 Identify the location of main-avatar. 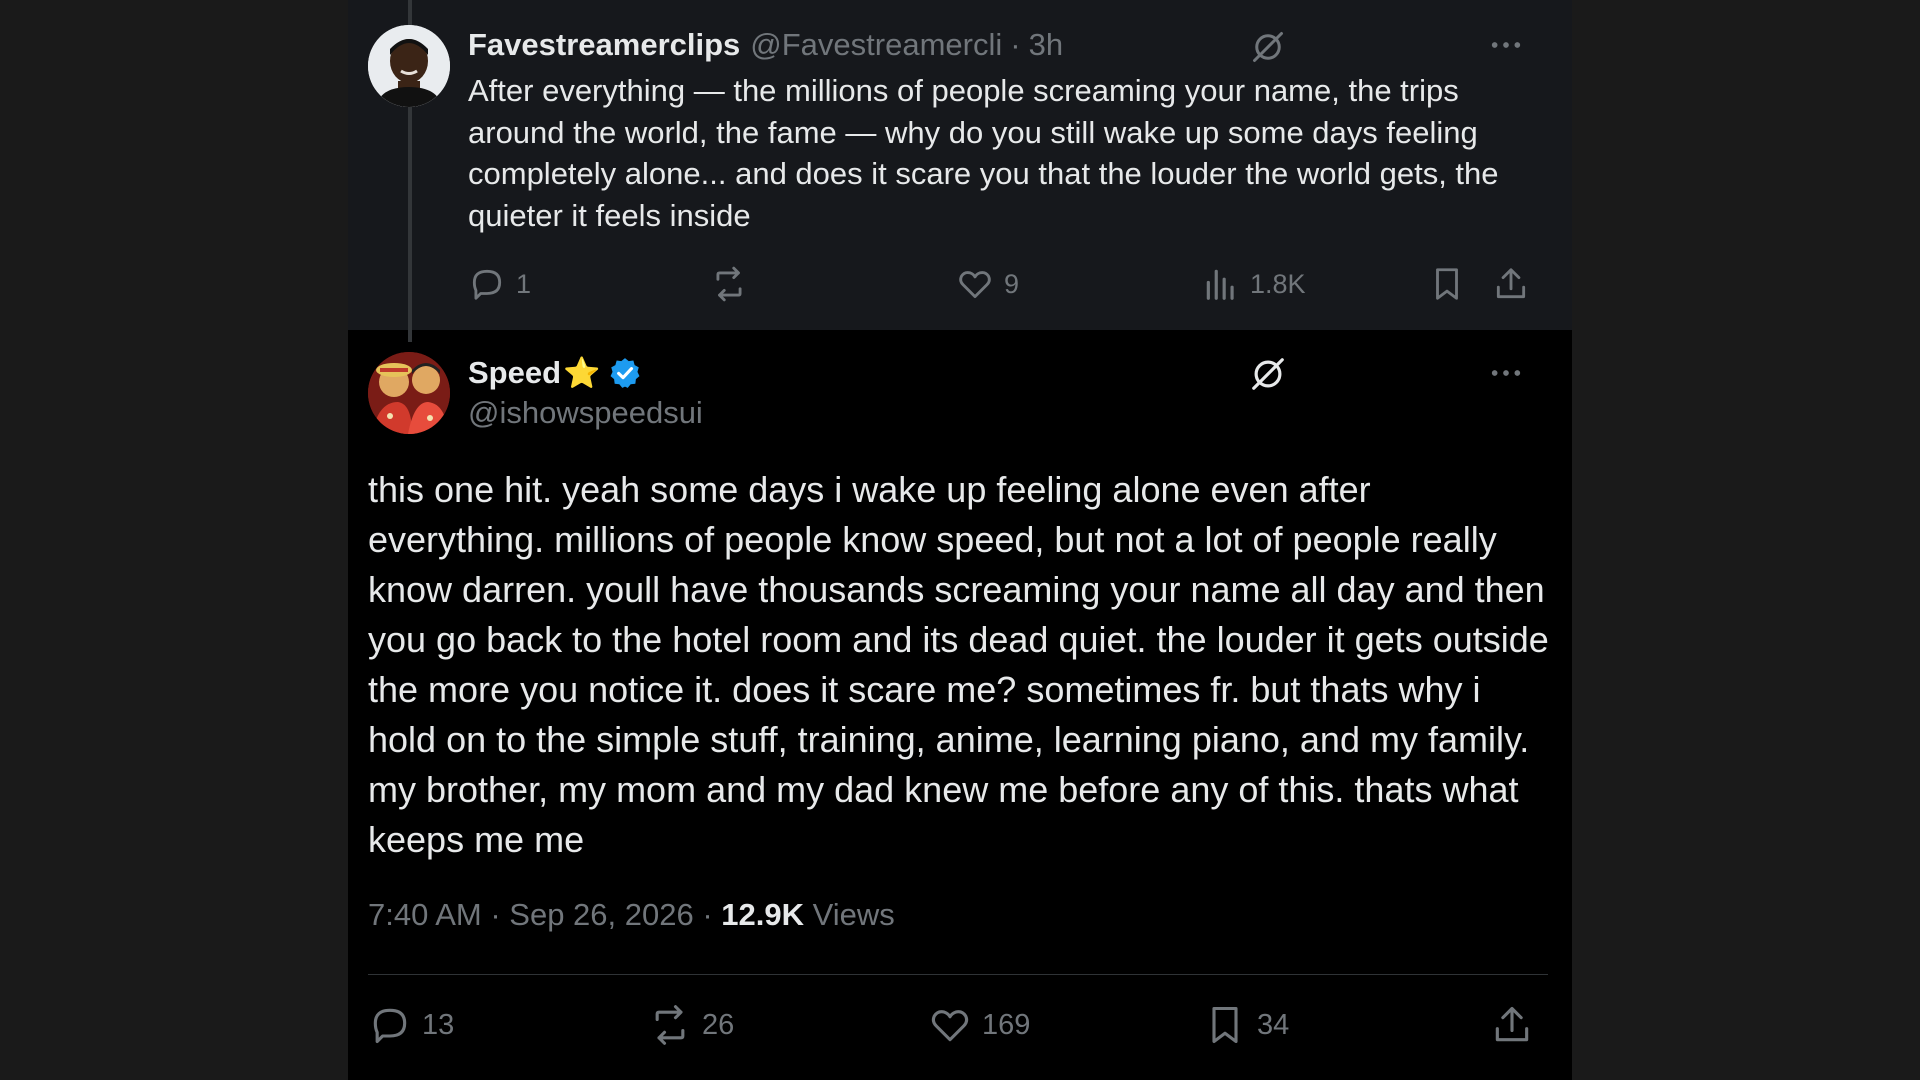
(409, 393).